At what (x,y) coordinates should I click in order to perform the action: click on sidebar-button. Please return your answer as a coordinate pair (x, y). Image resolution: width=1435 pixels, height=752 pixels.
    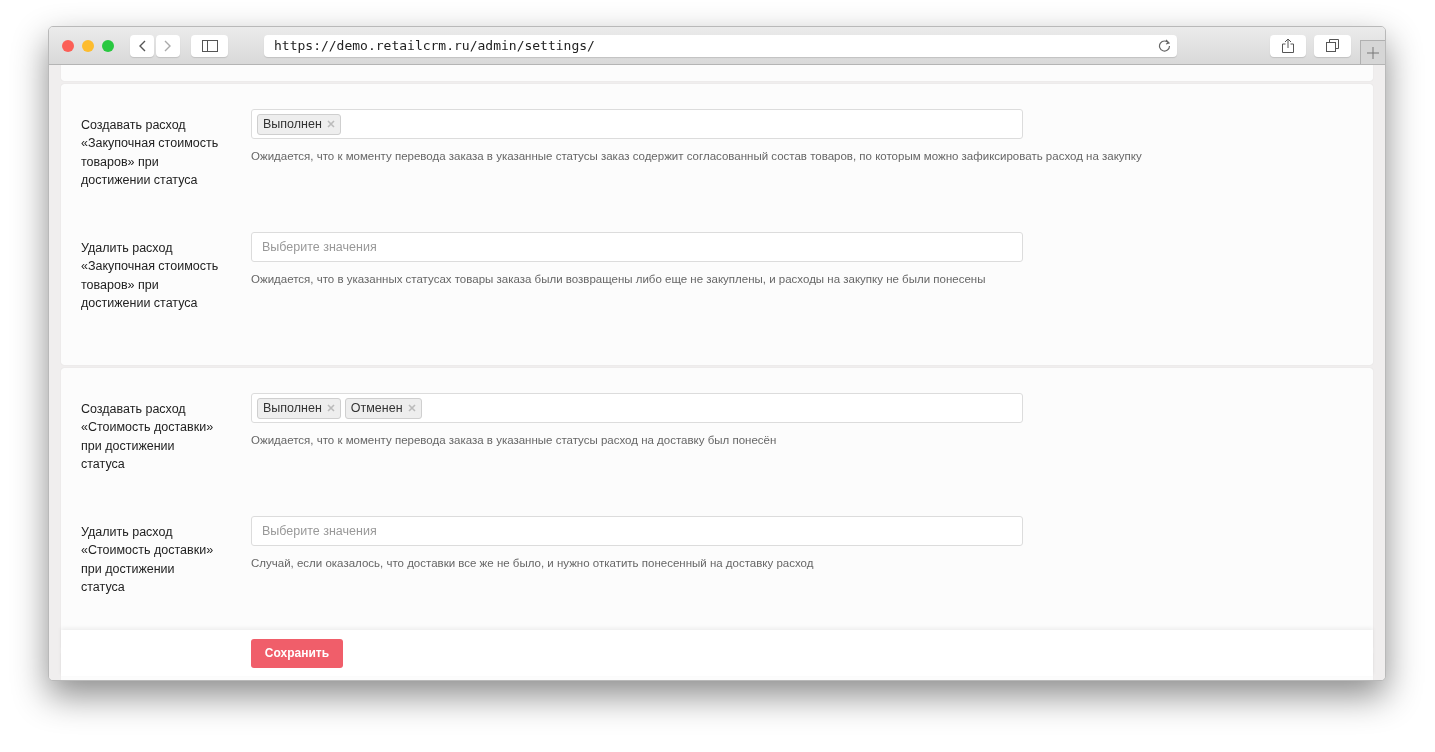
    Looking at the image, I should click on (209, 45).